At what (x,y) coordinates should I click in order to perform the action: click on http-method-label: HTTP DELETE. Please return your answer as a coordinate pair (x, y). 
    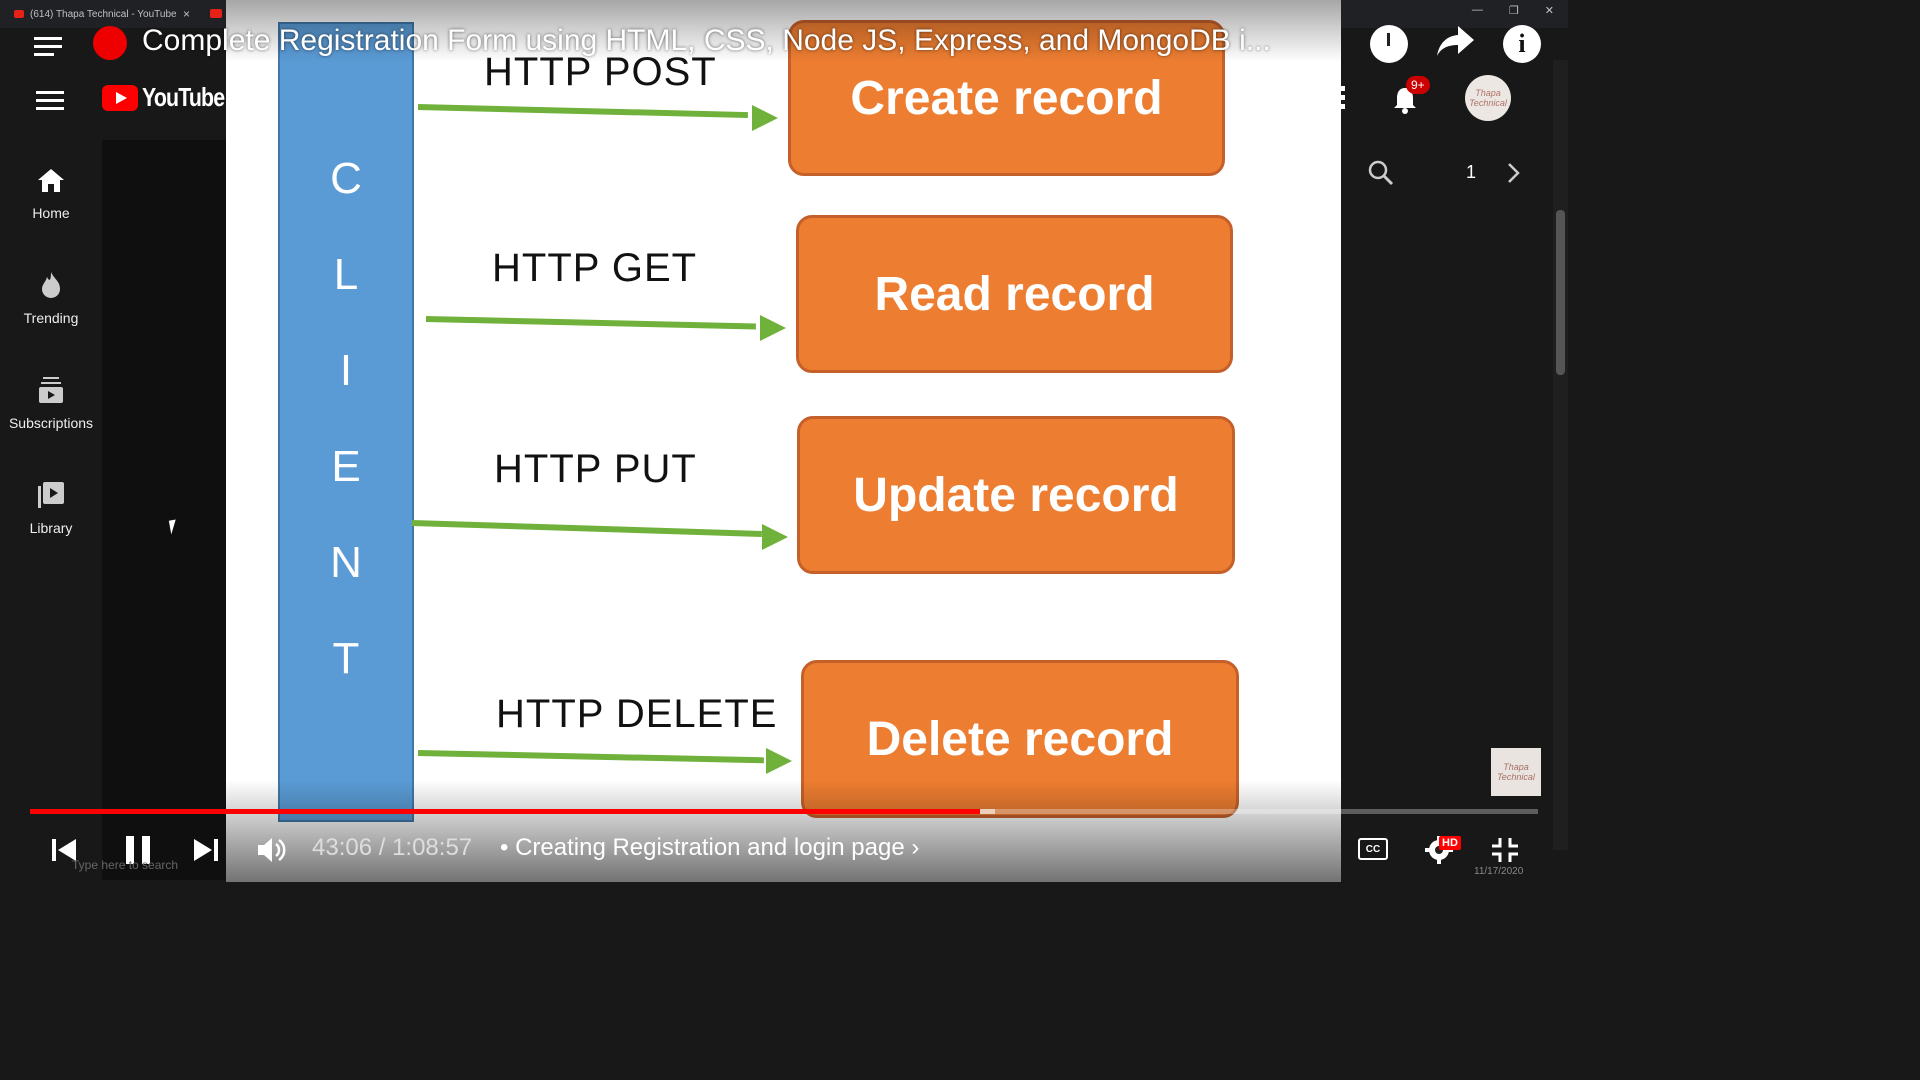
    Looking at the image, I should click on (637, 714).